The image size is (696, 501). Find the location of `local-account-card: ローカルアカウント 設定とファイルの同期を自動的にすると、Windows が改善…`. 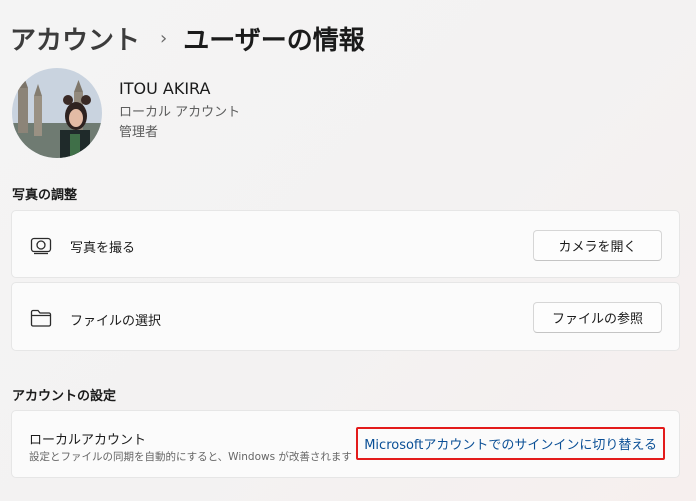

local-account-card: ローカルアカウント 設定とファイルの同期を自動的にすると、Windows が改善… is located at coordinates (345, 444).